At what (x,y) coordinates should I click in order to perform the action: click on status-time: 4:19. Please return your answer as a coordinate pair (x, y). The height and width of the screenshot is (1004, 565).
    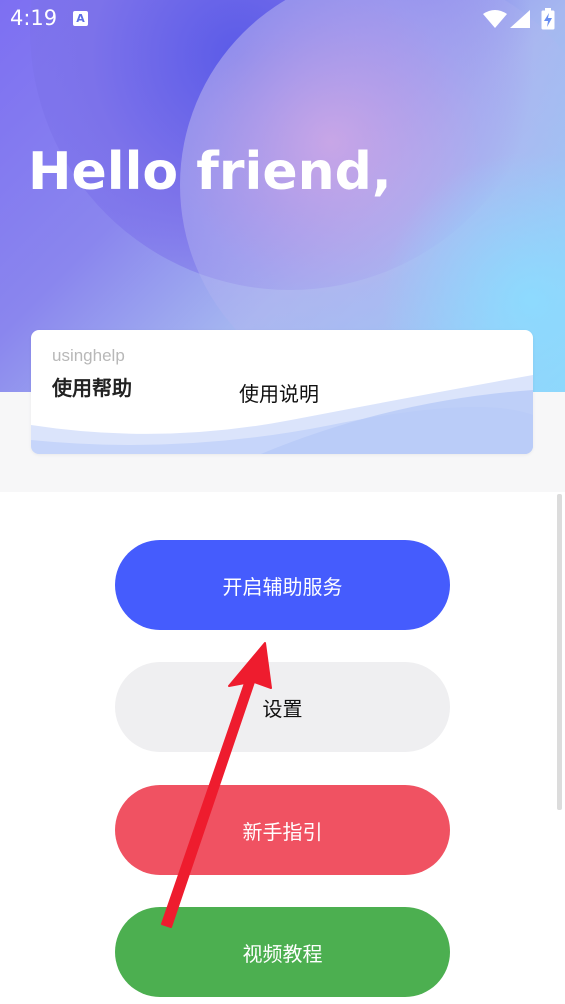
    Looking at the image, I should click on (34, 18).